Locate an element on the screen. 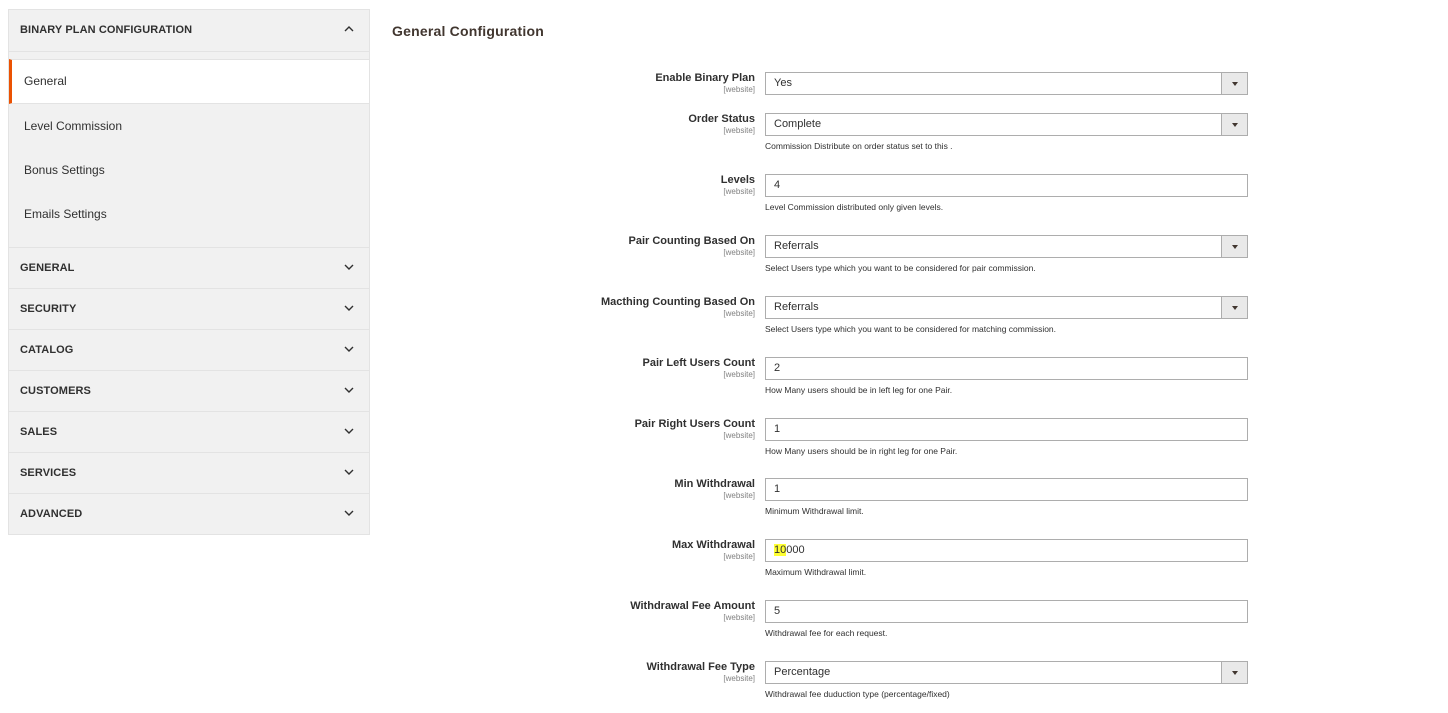 Image resolution: width=1448 pixels, height=713 pixels. section-title: GENERAL is located at coordinates (47, 268).